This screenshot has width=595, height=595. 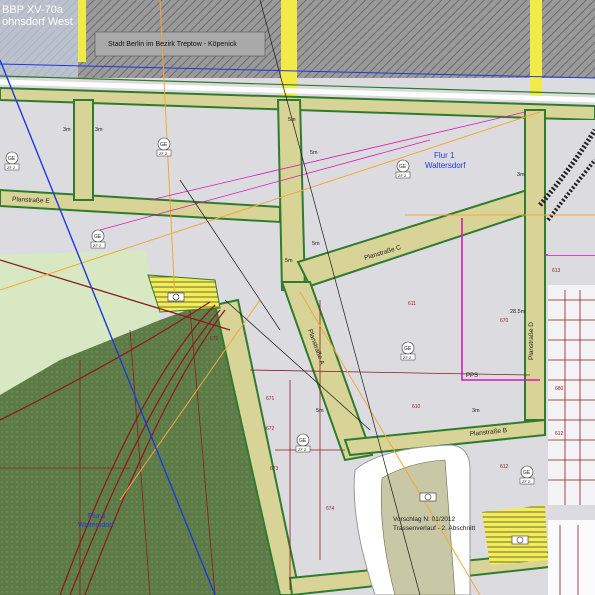 What do you see at coordinates (571, 395) in the screenshot?
I see `right-parcel-area` at bounding box center [571, 395].